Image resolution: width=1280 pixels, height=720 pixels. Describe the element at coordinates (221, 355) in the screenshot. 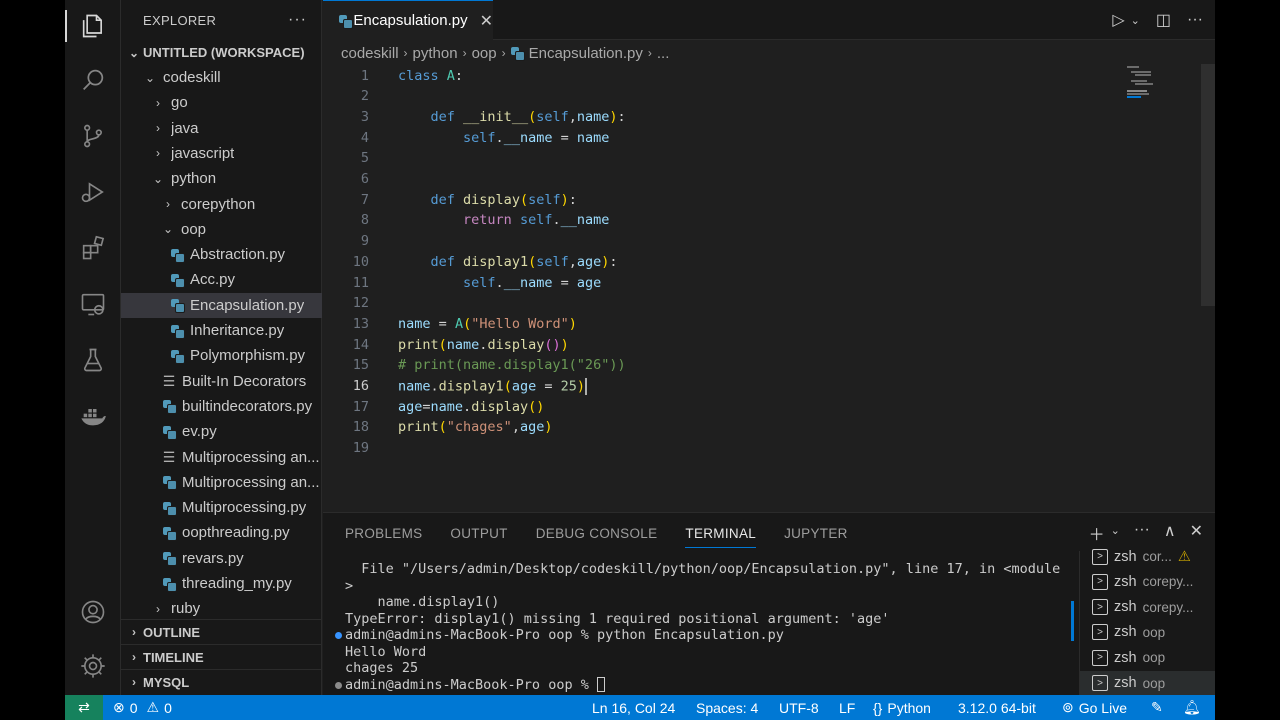

I see `tree-file: Polymorphism.py` at that location.